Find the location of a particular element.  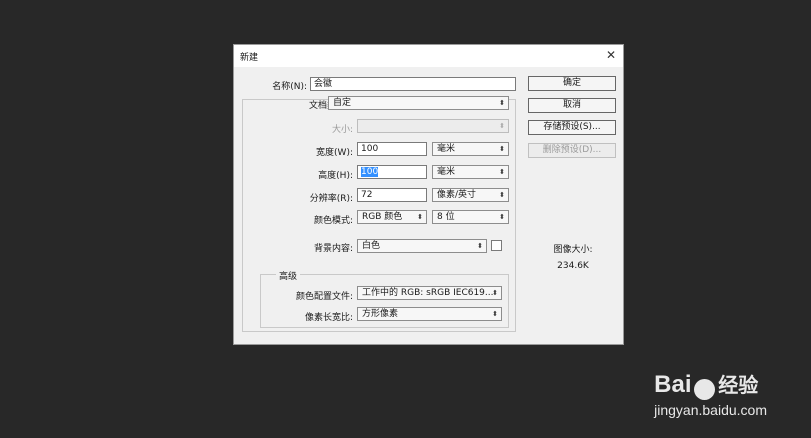

resolution-unit-dropdown: 像素/英寸 ⬍ is located at coordinates (470, 195).